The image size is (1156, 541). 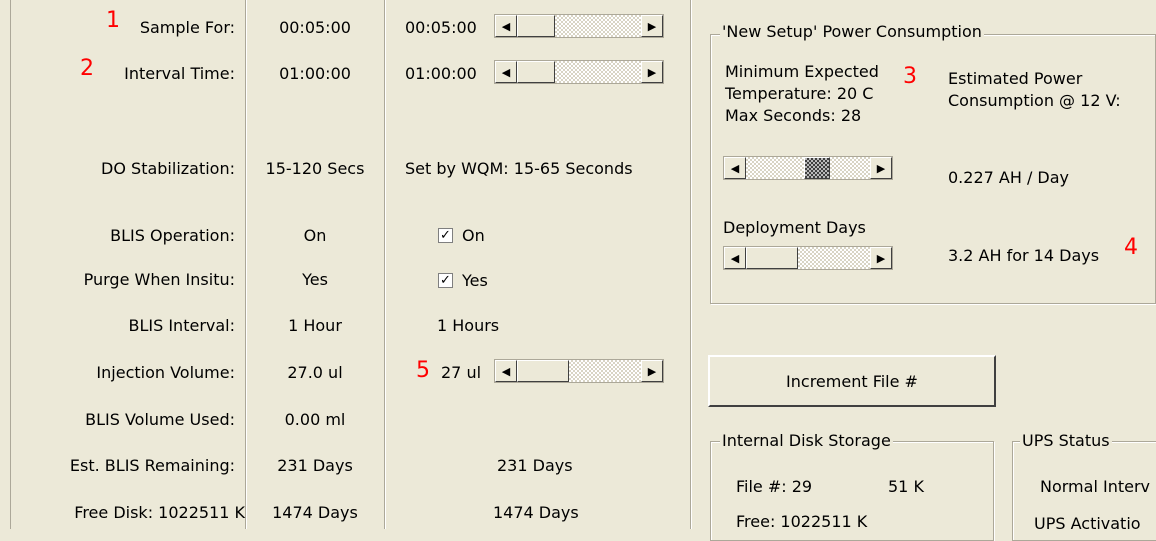 I want to click on current-do-stabilization: 15-120 Secs, so click(x=315, y=168).